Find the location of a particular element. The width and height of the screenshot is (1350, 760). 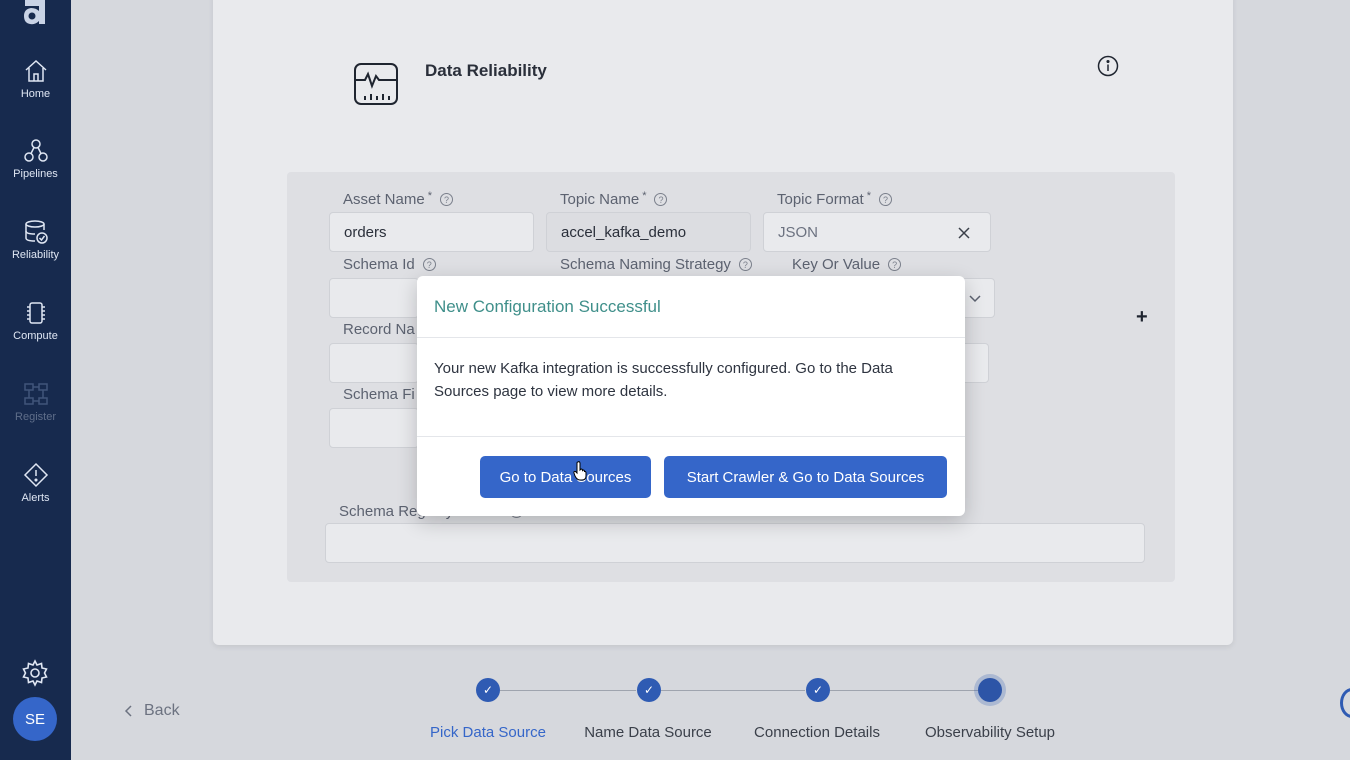

schema-id-label: Schema Id ? is located at coordinates (389, 264).